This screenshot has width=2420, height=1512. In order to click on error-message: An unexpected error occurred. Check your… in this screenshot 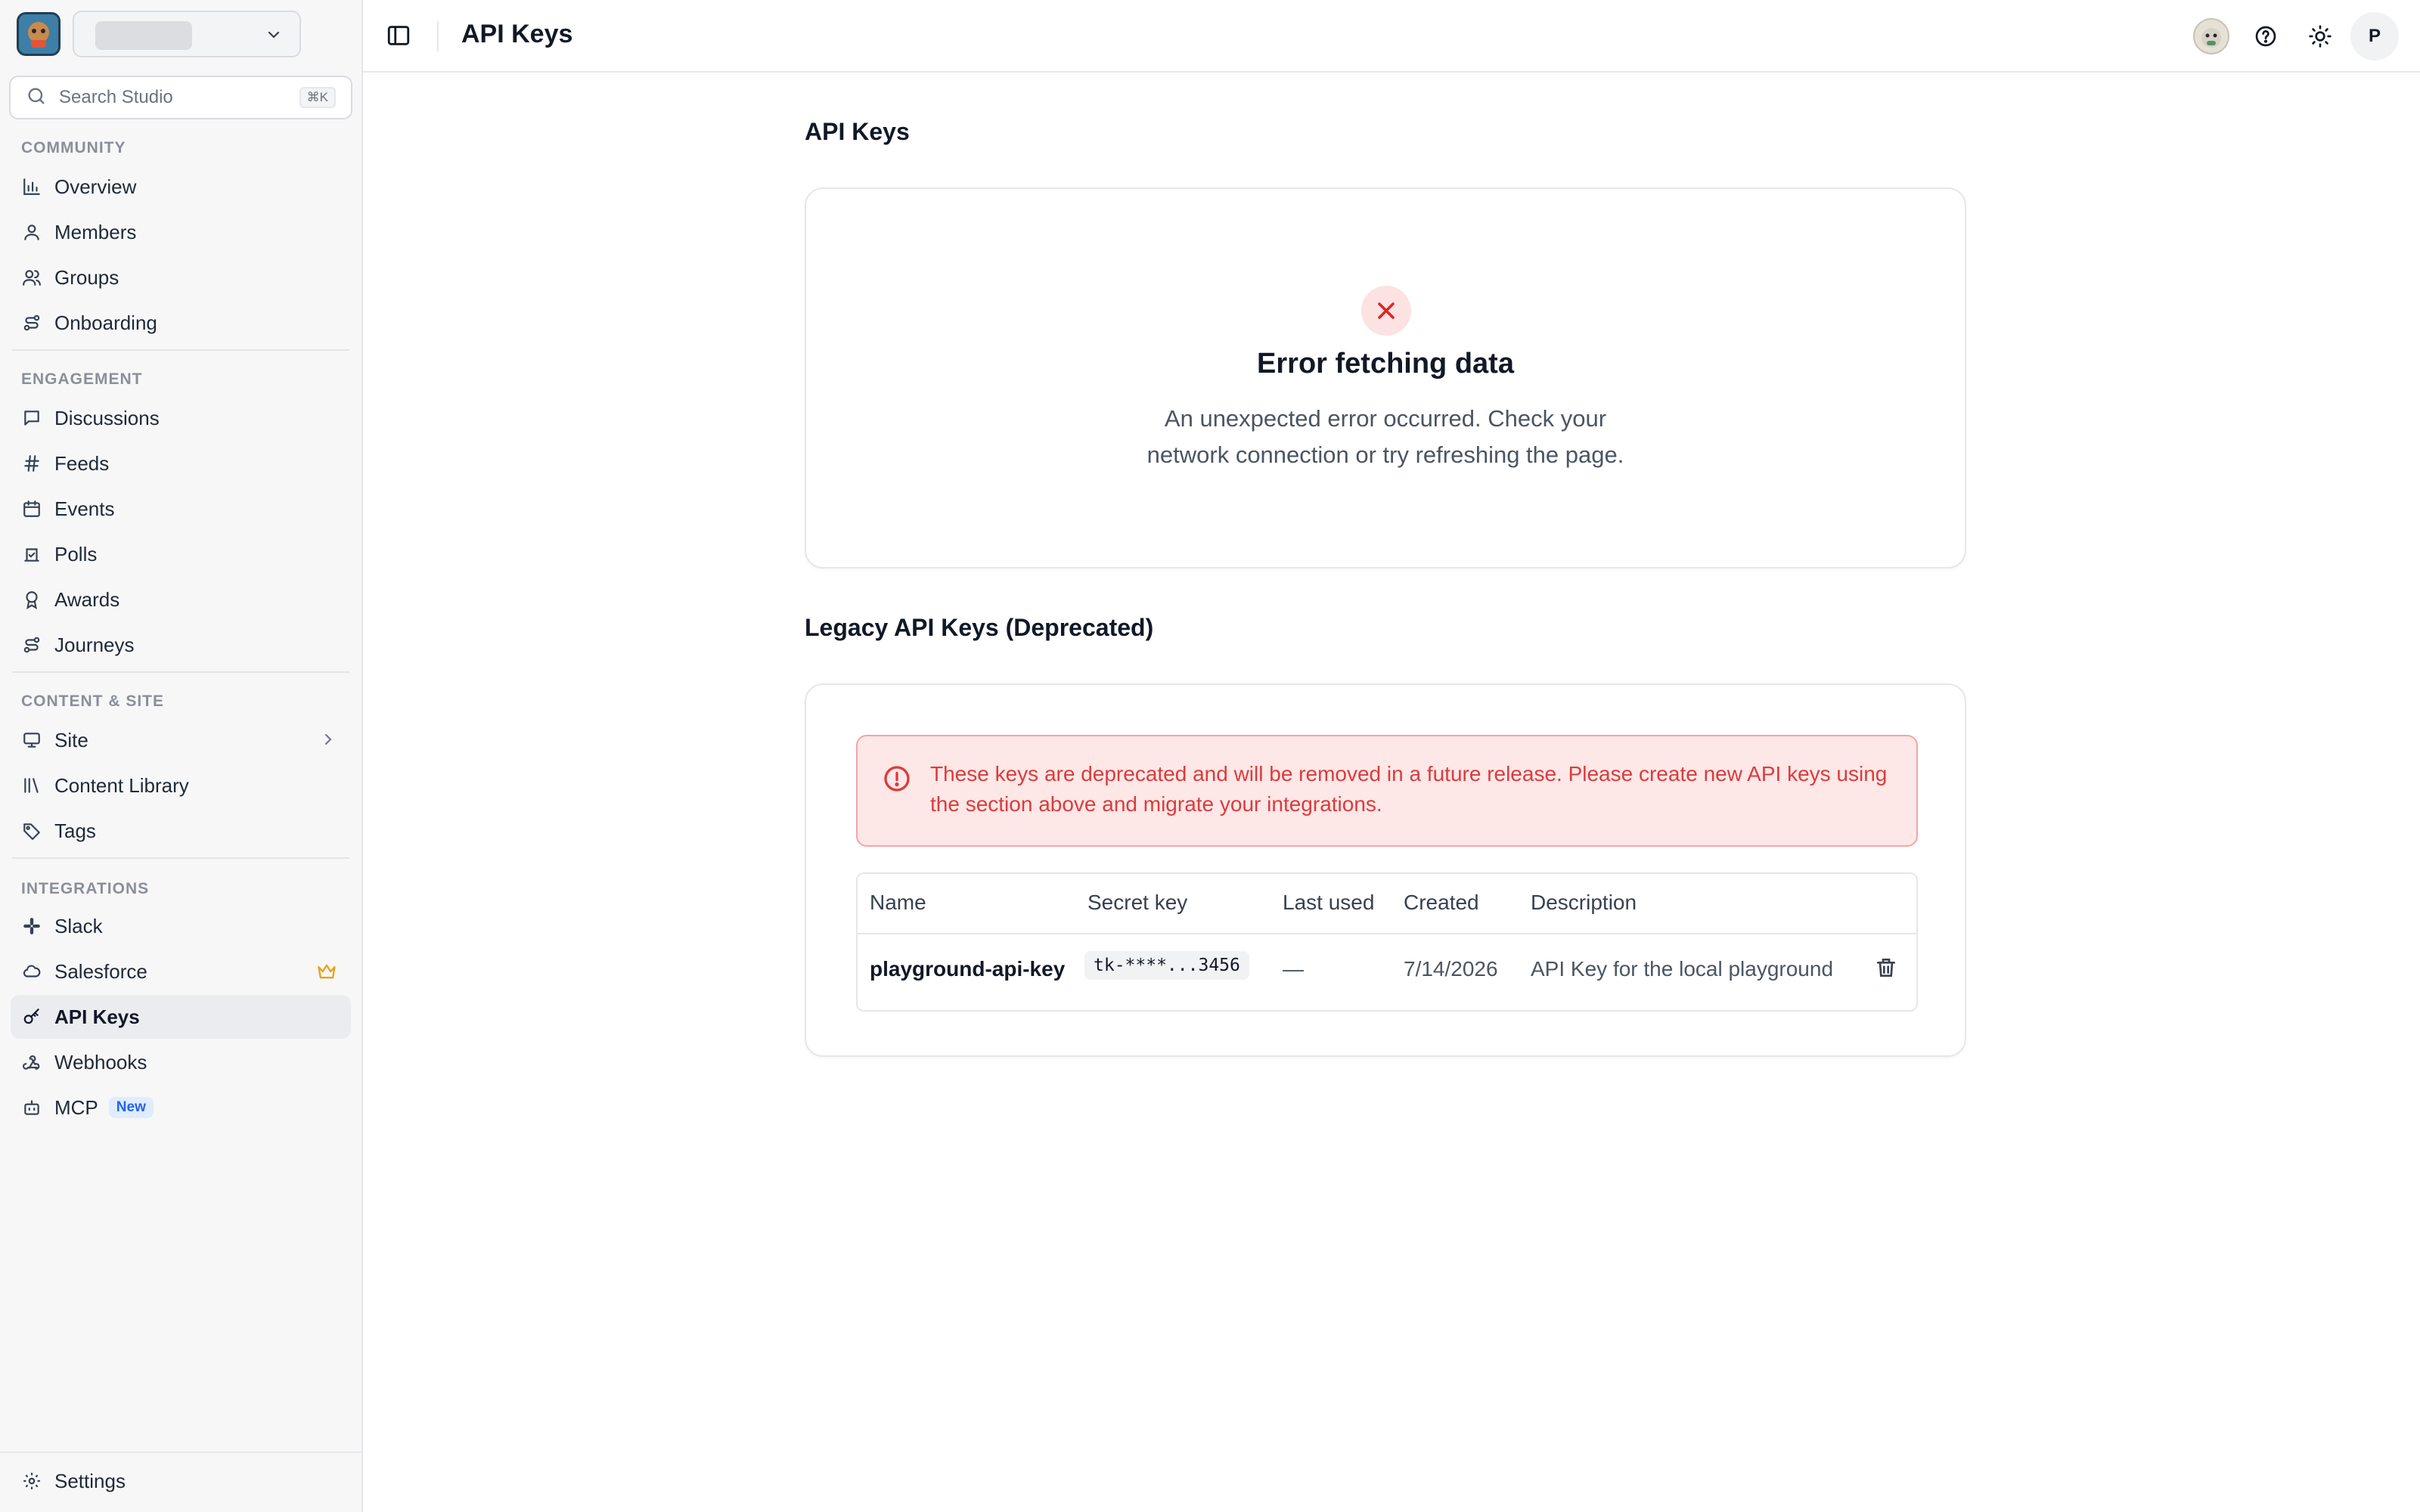, I will do `click(1385, 437)`.